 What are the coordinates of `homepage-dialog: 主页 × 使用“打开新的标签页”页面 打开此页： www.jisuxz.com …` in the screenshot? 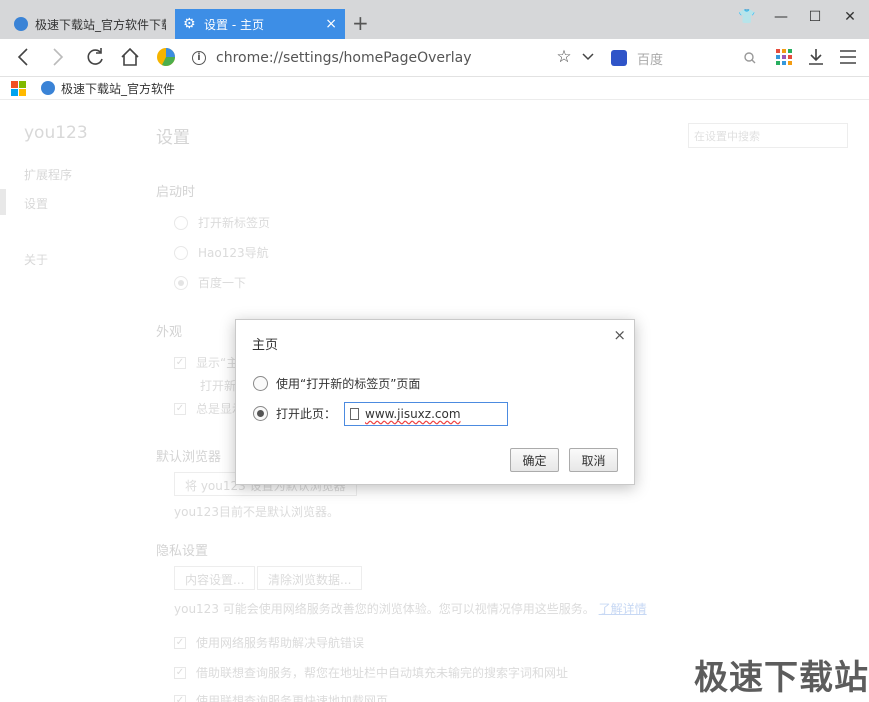 It's located at (435, 402).